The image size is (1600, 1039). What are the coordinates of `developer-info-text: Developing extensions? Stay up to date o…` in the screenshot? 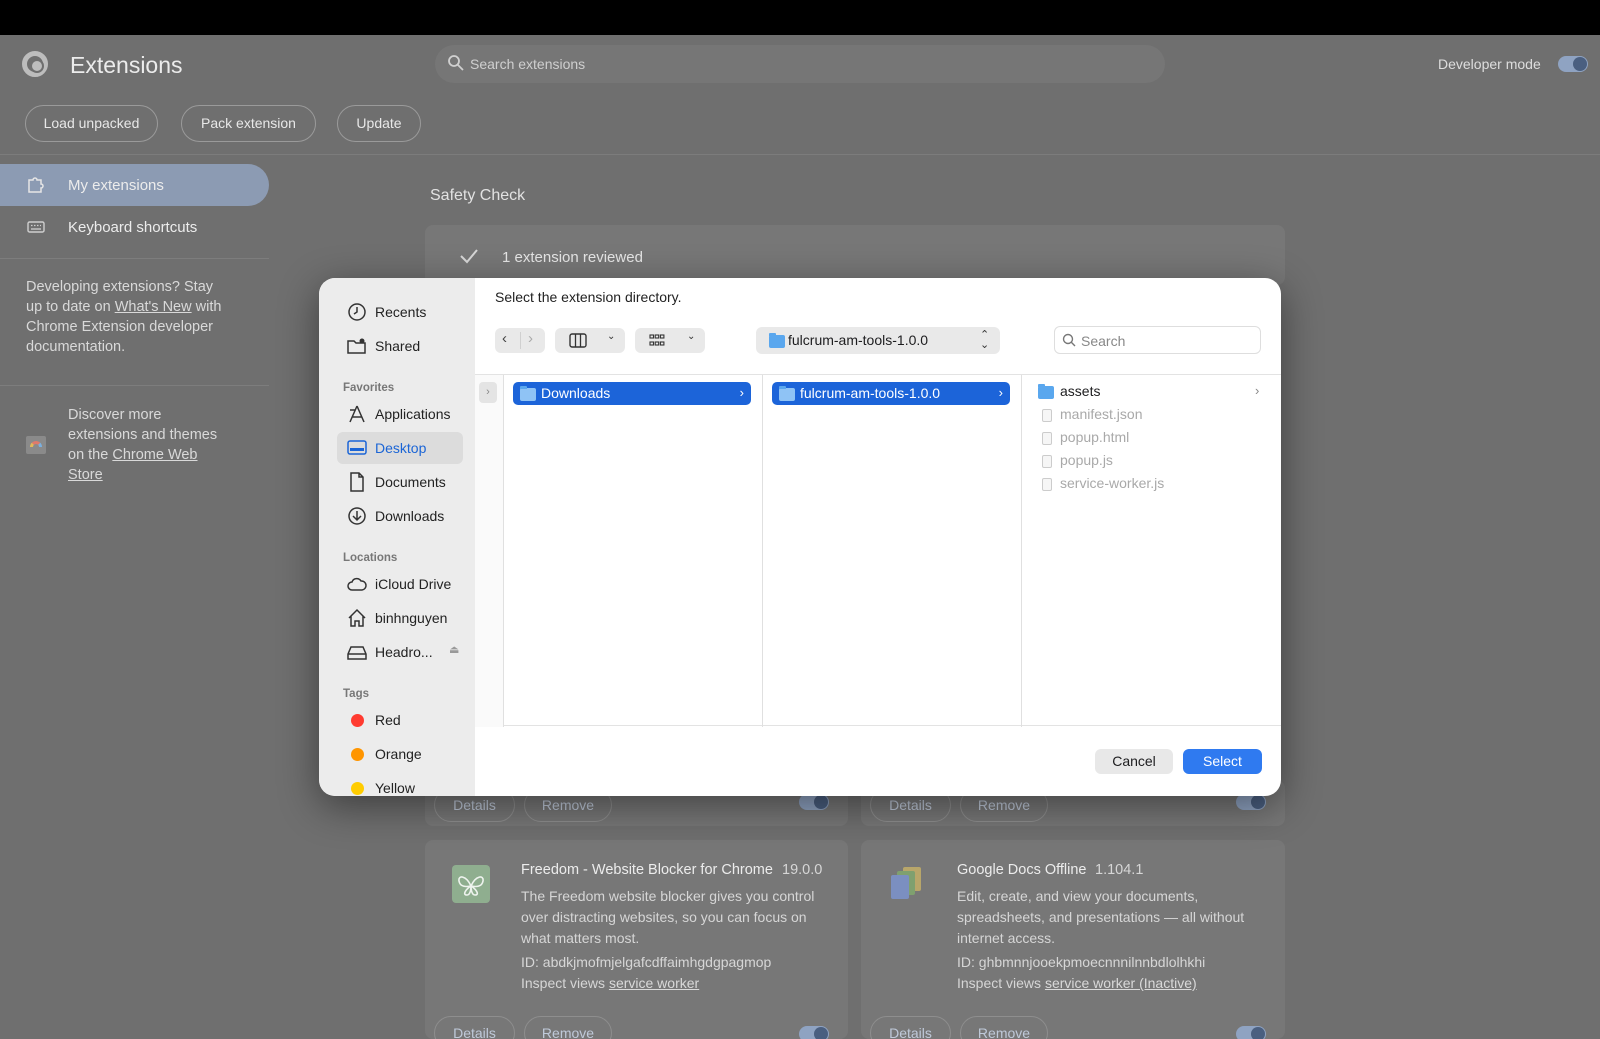 It's located at (124, 317).